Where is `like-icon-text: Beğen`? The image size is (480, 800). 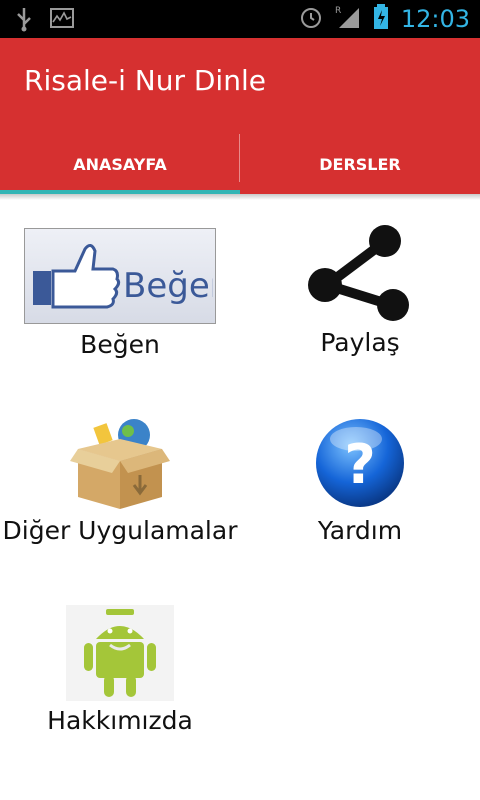 like-icon-text: Beğen is located at coordinates (168, 286).